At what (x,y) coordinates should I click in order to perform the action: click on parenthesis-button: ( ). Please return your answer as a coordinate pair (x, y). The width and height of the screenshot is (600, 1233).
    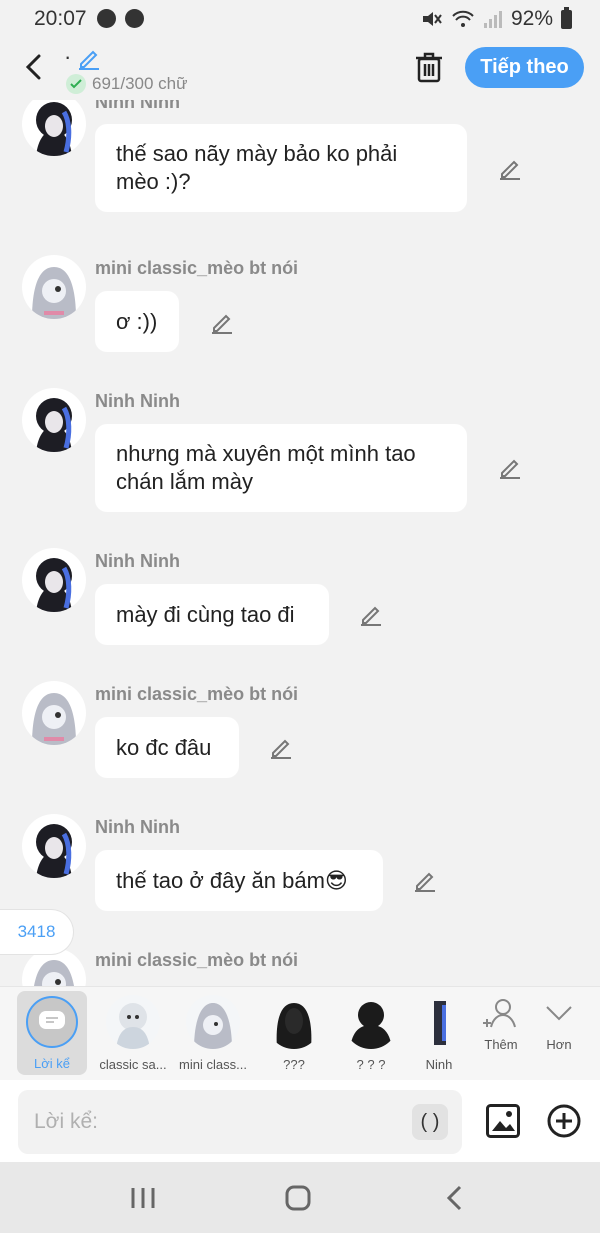
    Looking at the image, I should click on (430, 1122).